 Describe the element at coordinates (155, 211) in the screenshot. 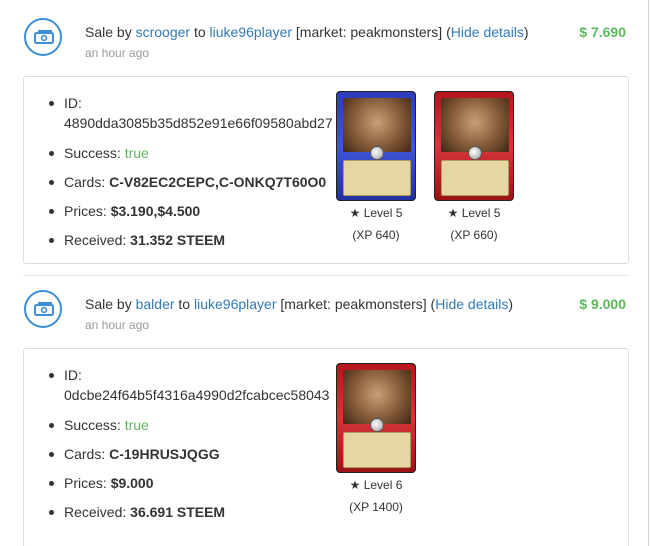

I see `prices-value: $3.190,$4.500` at that location.